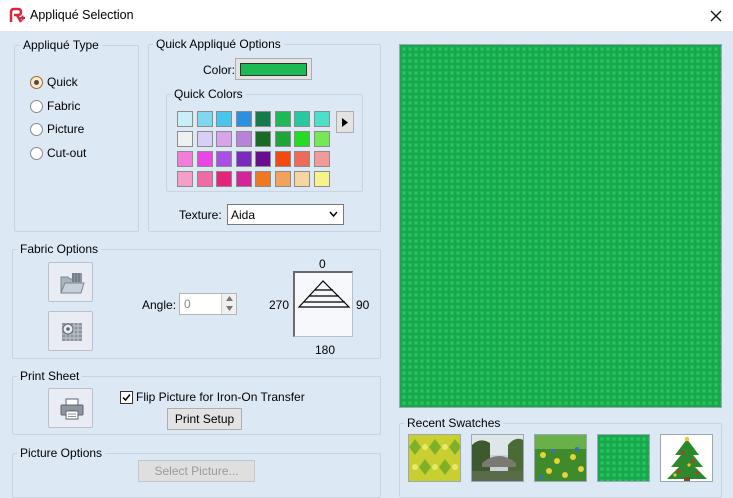 Image resolution: width=733 pixels, height=498 pixels. What do you see at coordinates (220, 397) in the screenshot?
I see `flip-picture-label: Flip Picture for Iron-On Transfer` at bounding box center [220, 397].